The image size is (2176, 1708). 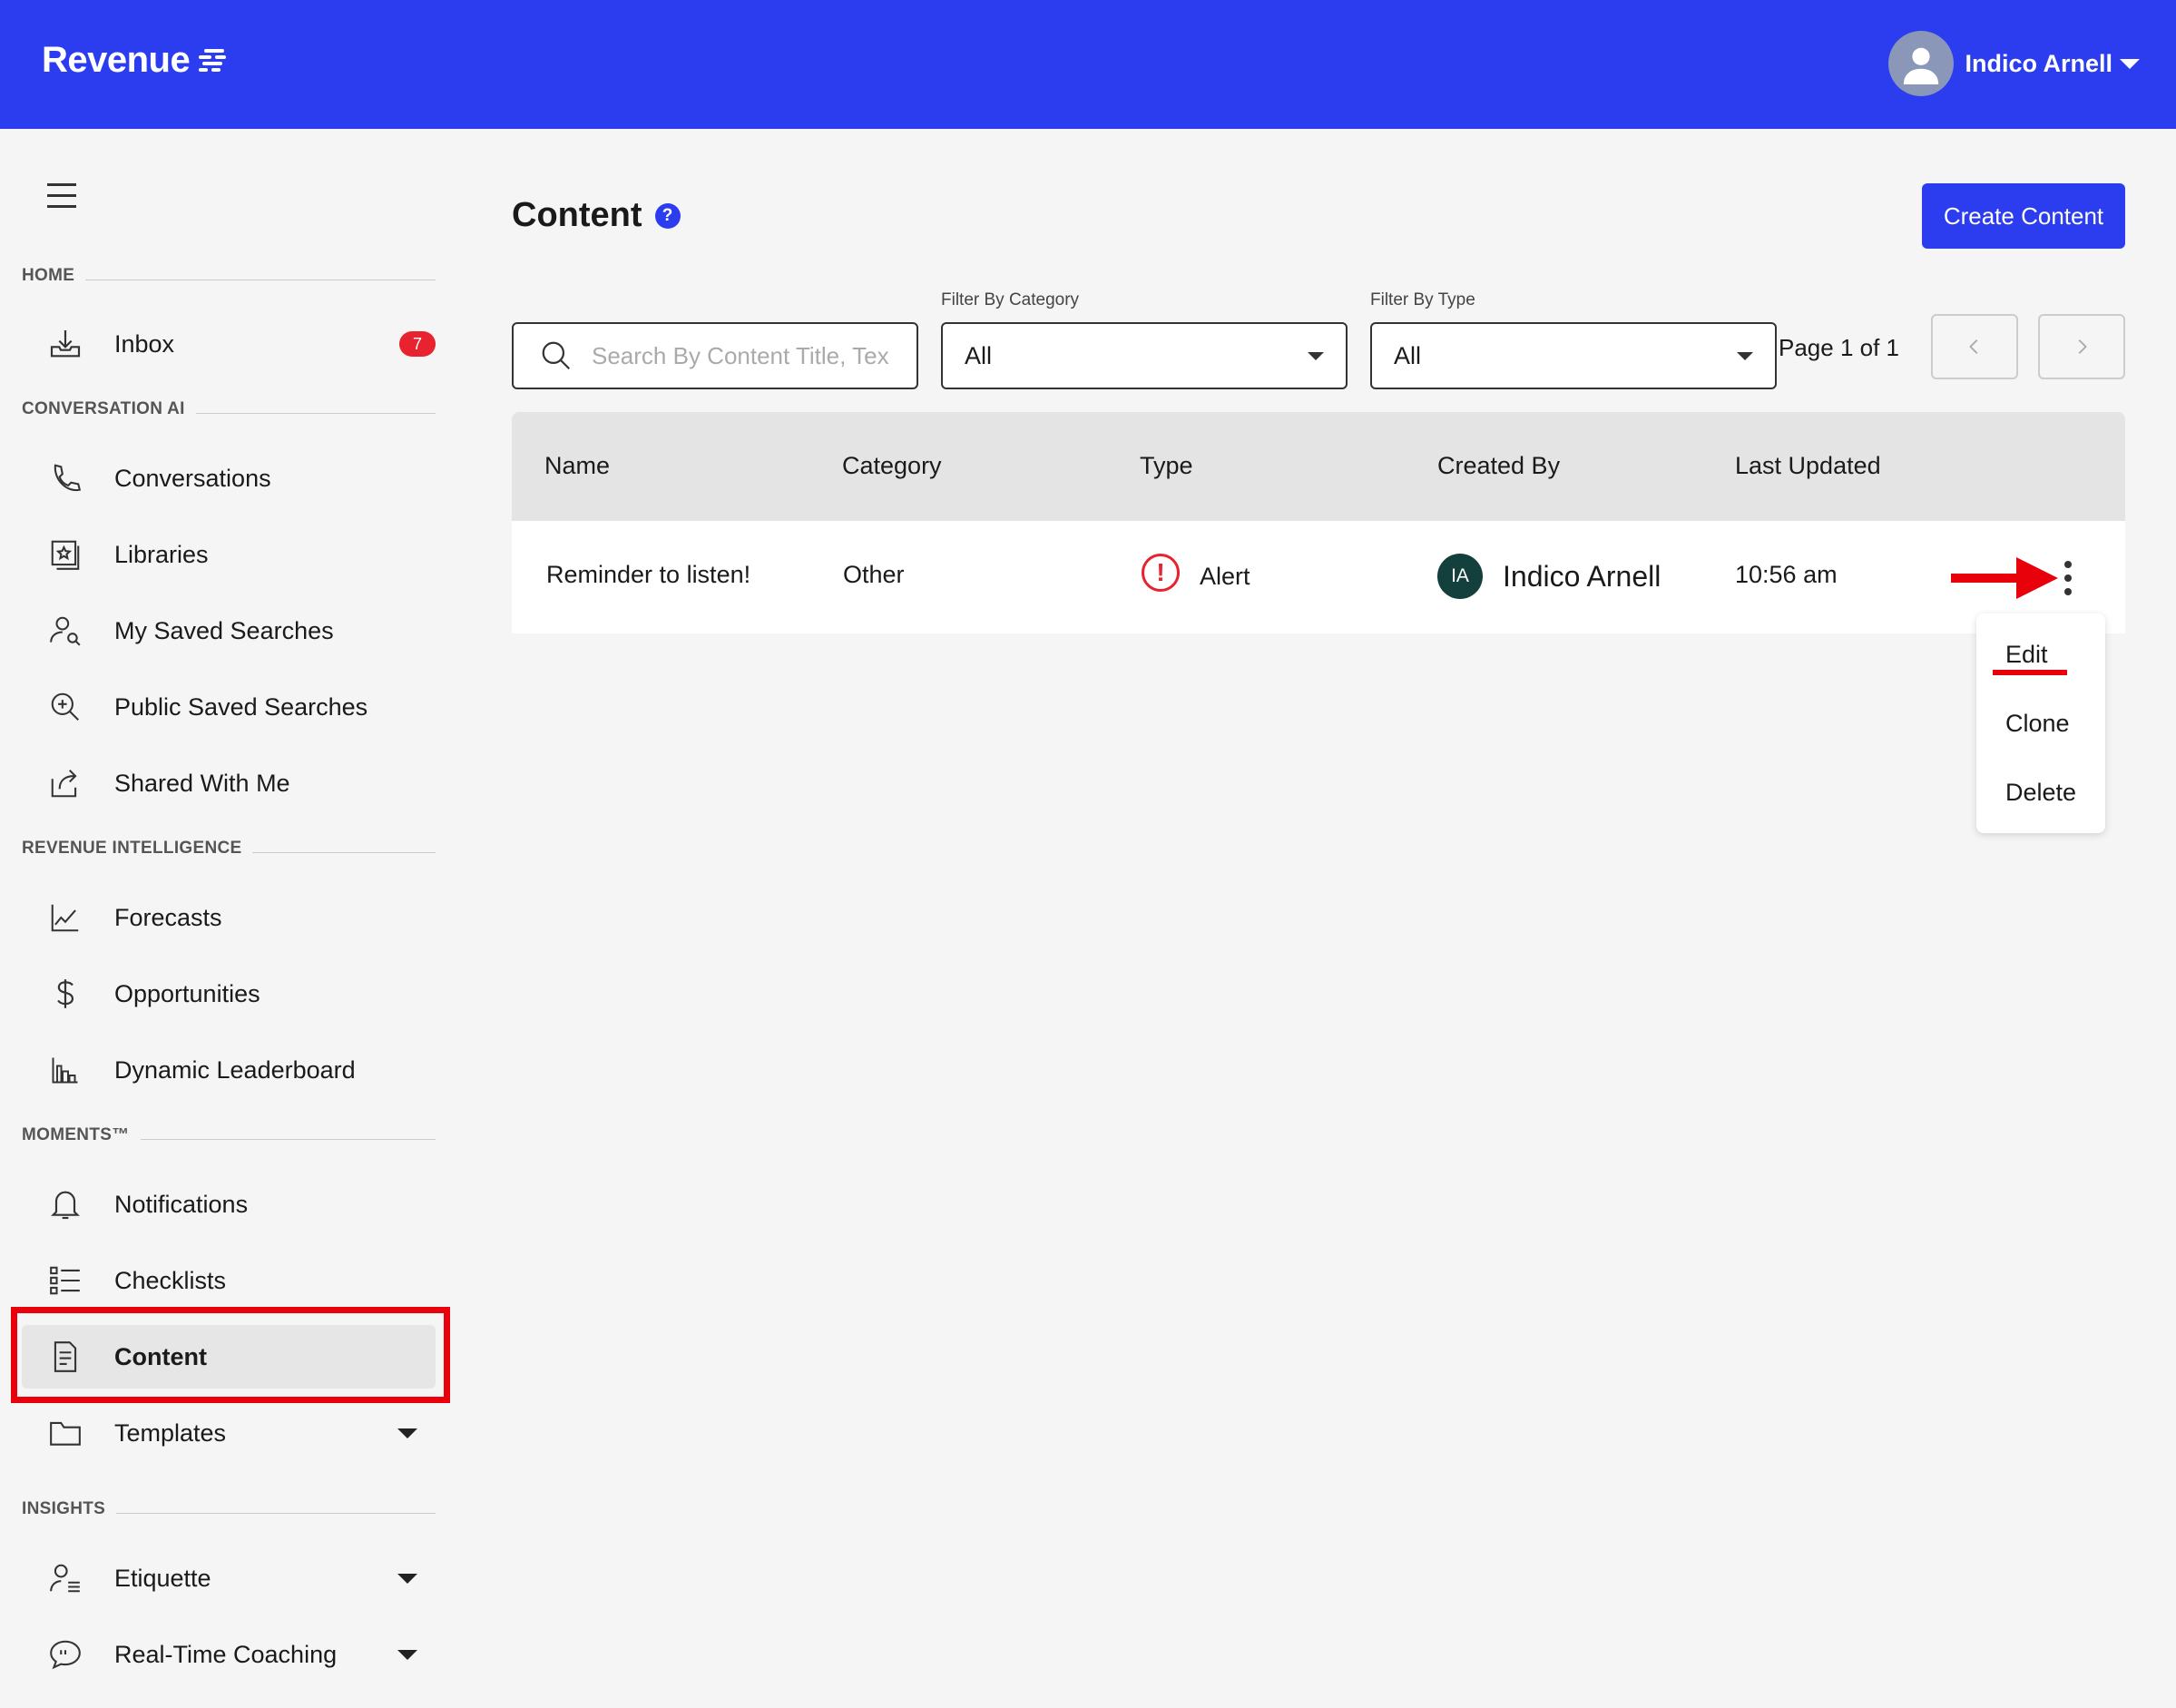 What do you see at coordinates (229, 994) in the screenshot?
I see `sidebar-item-opportunities: Opportunities` at bounding box center [229, 994].